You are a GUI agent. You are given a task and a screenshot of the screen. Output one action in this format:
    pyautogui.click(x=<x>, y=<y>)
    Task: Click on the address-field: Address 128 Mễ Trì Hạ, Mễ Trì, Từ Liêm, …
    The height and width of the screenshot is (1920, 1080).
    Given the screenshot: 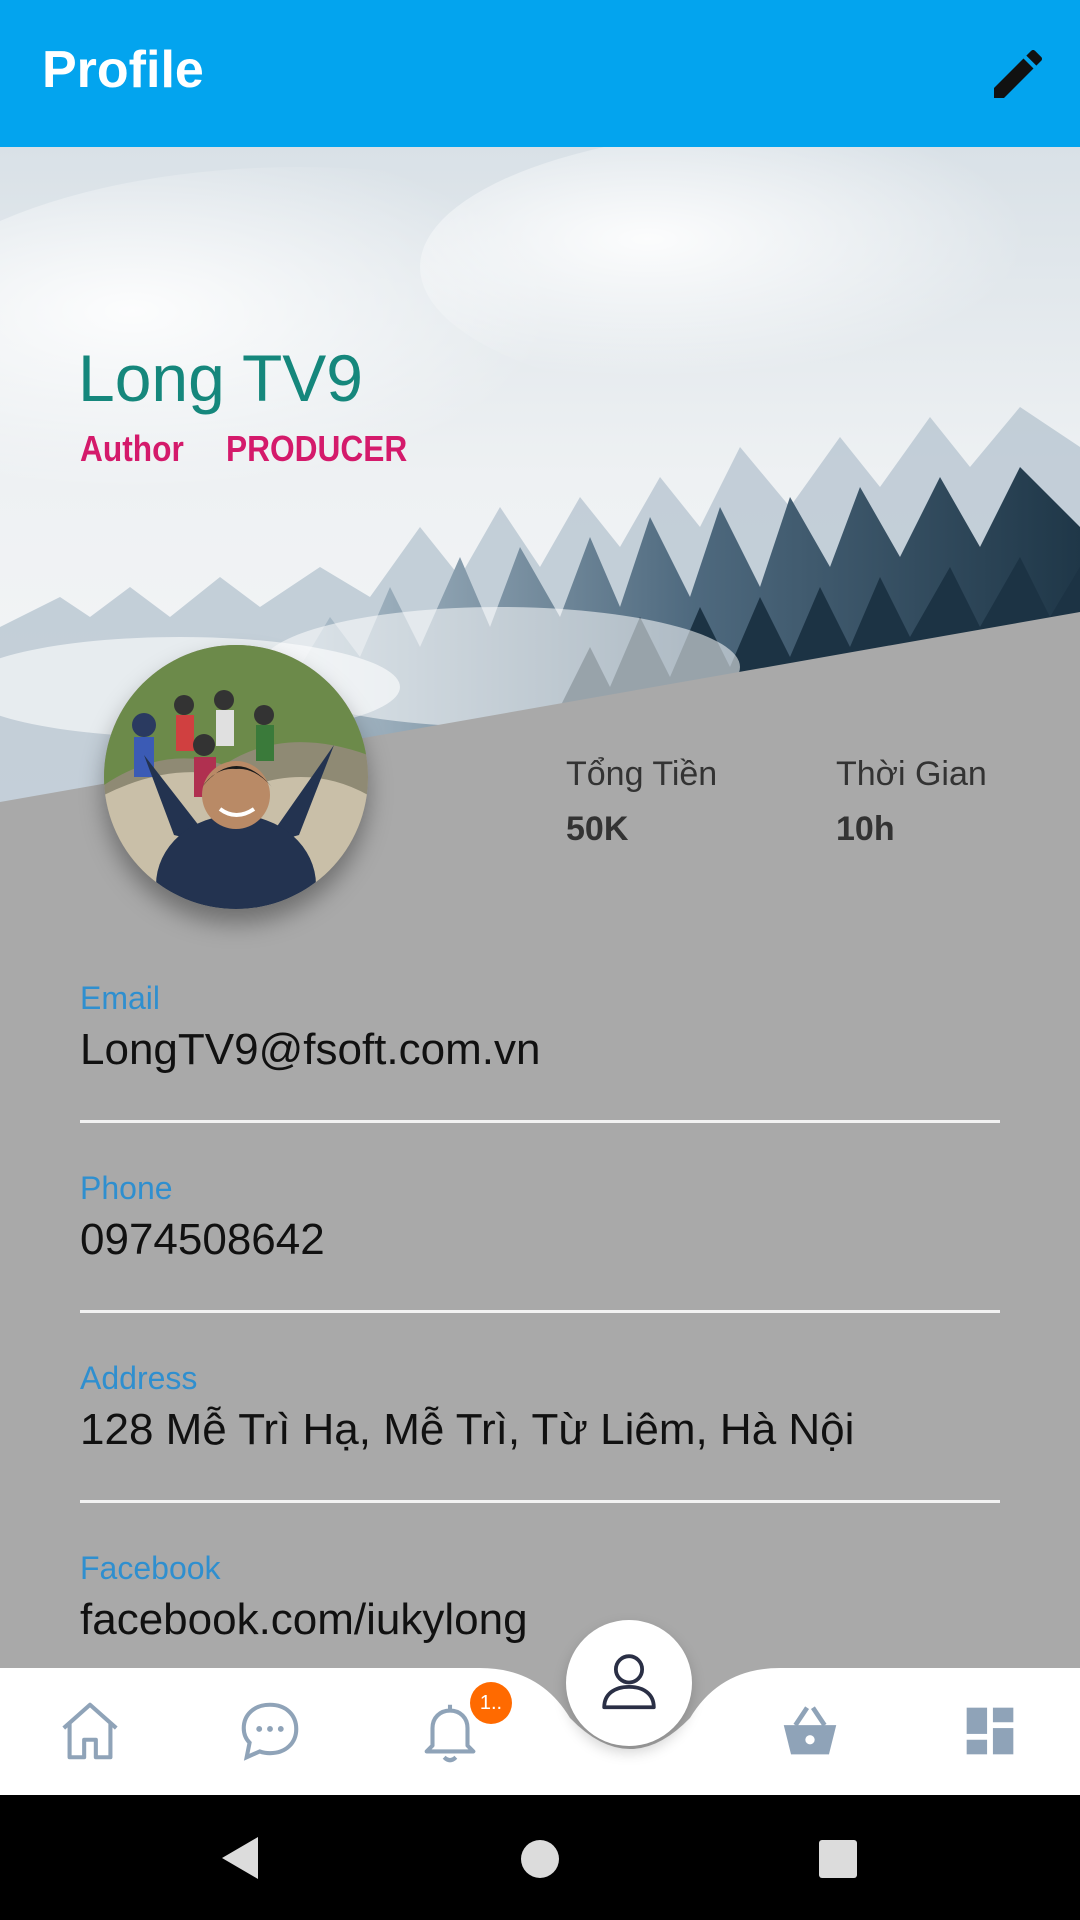 What is the action you would take?
    pyautogui.click(x=540, y=1431)
    